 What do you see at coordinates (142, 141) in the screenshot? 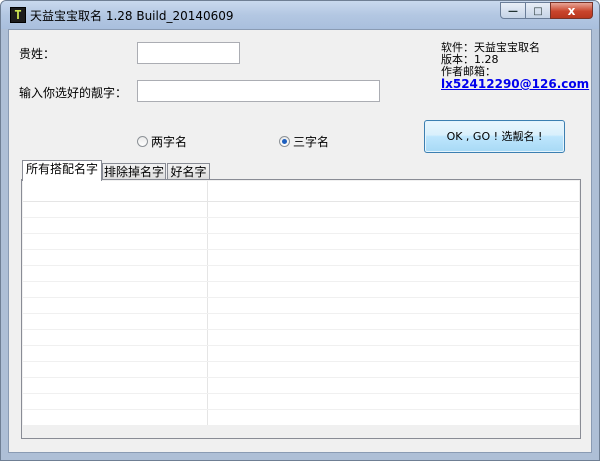
I see `radio-two-char-dot` at bounding box center [142, 141].